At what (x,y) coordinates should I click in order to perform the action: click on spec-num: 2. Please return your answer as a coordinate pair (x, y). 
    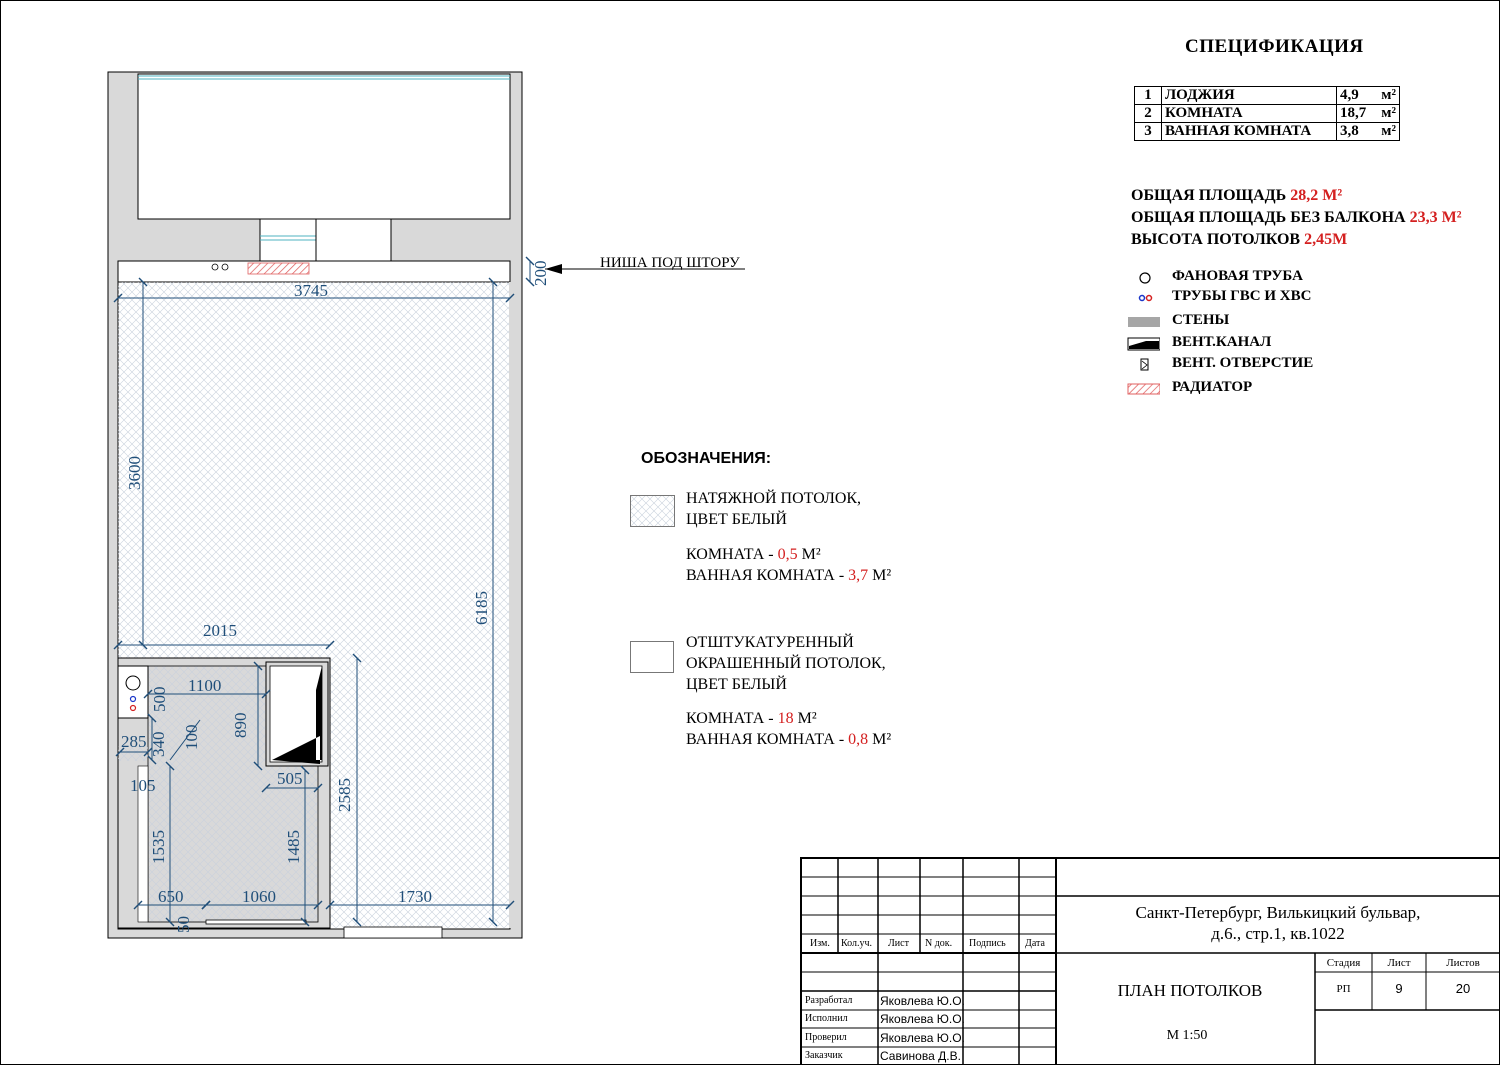
    Looking at the image, I should click on (1148, 113).